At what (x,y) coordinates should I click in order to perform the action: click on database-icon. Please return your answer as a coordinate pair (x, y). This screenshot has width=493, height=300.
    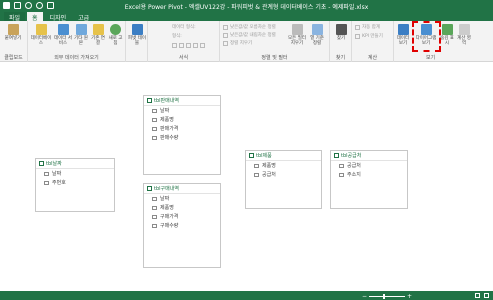
    Looking at the image, I should click on (41, 29).